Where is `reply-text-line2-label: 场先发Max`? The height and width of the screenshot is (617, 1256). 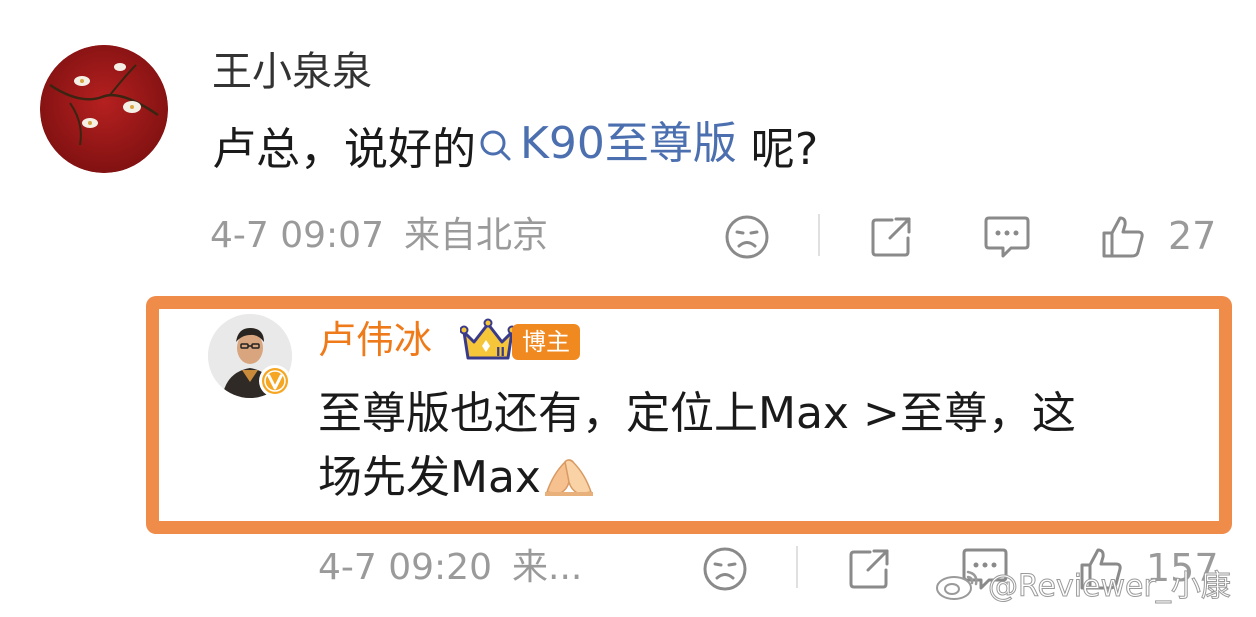
reply-text-line2-label: 场先发Max is located at coordinates (429, 477).